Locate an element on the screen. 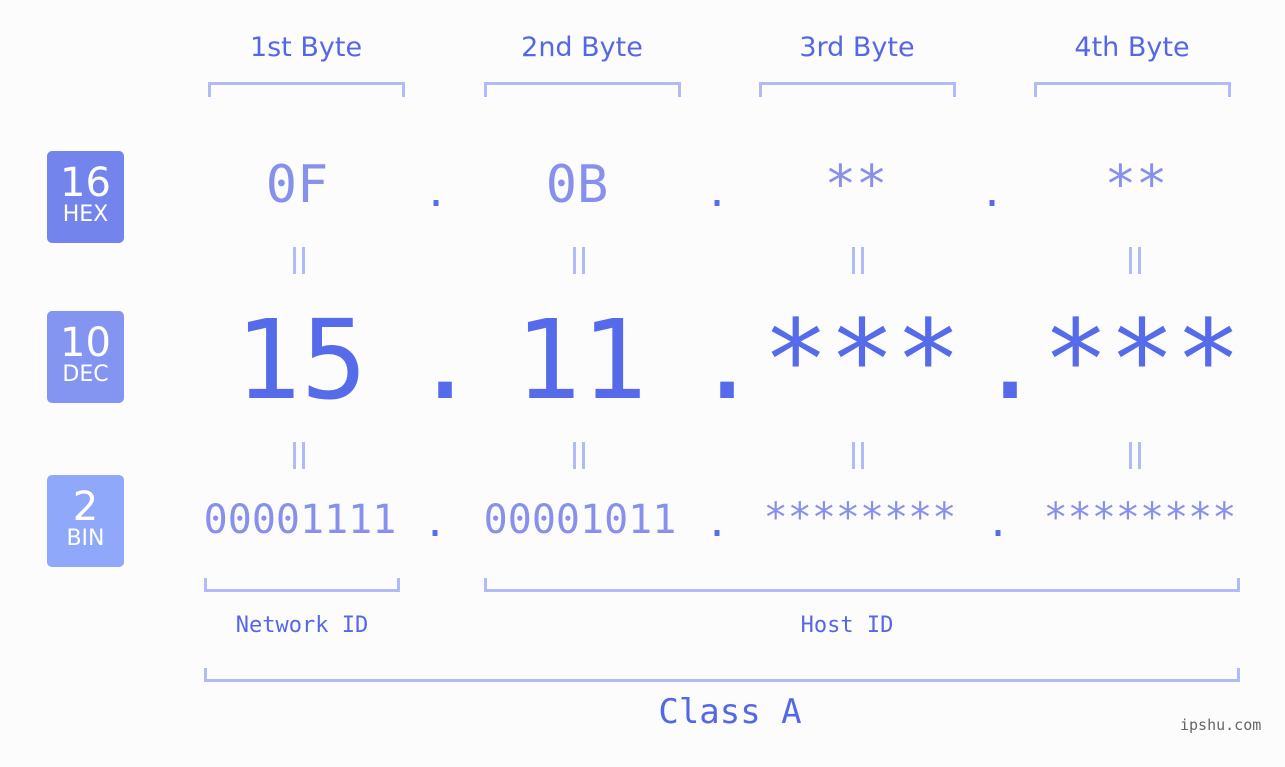  hex-badge: 16 HEX is located at coordinates (85, 197).